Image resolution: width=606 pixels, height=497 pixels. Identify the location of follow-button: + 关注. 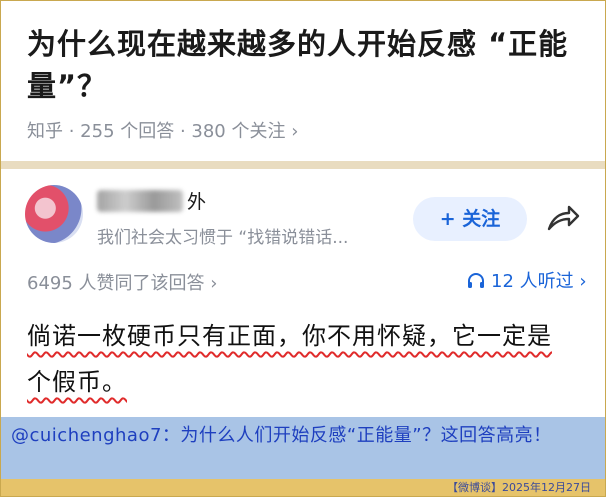
(470, 219).